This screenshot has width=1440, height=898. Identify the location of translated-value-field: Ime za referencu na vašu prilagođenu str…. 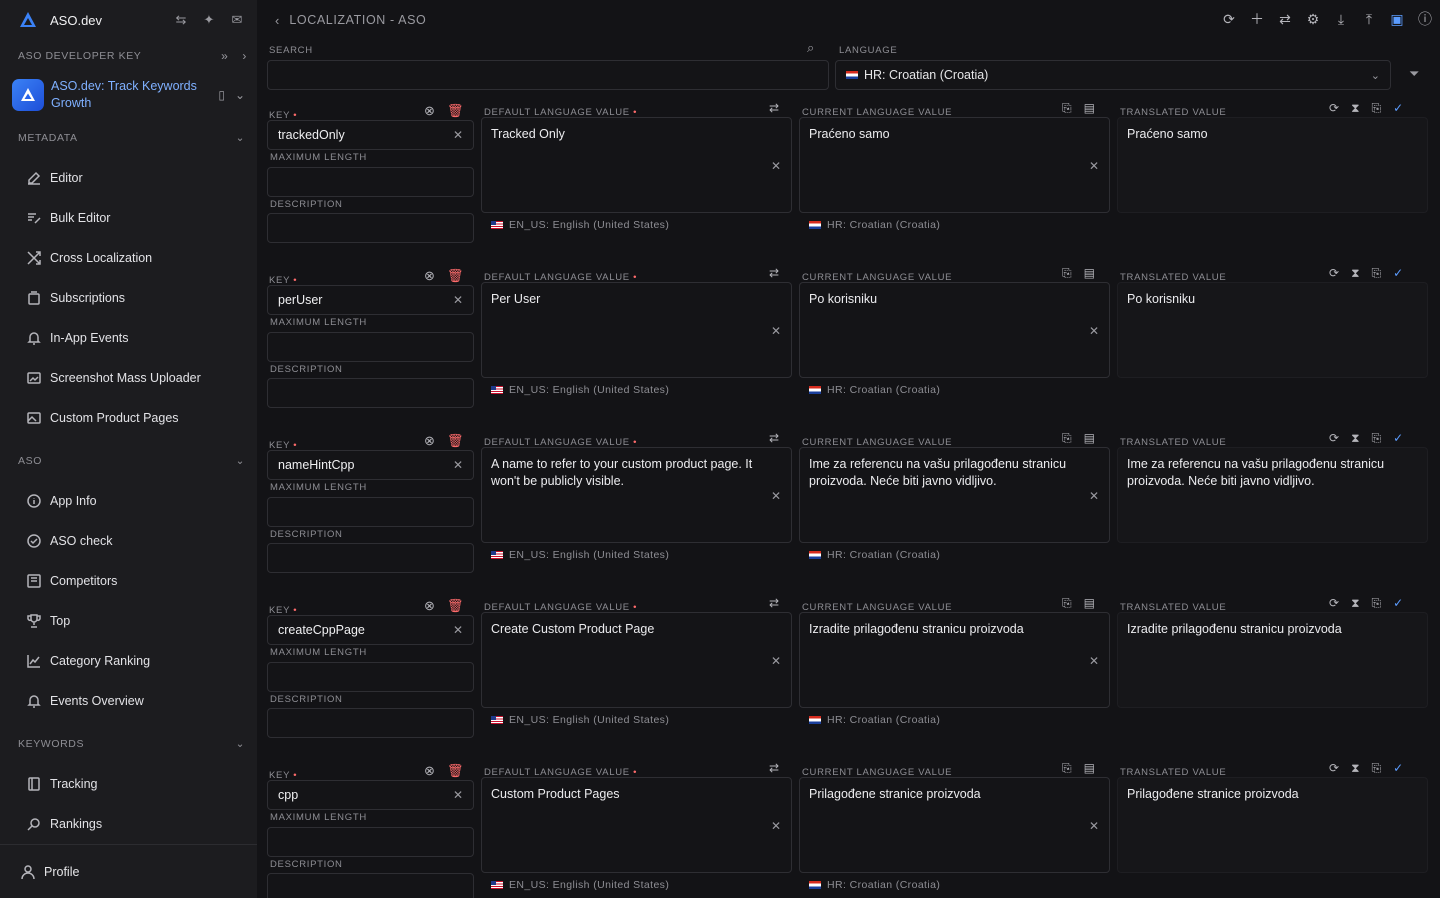
(1272, 495).